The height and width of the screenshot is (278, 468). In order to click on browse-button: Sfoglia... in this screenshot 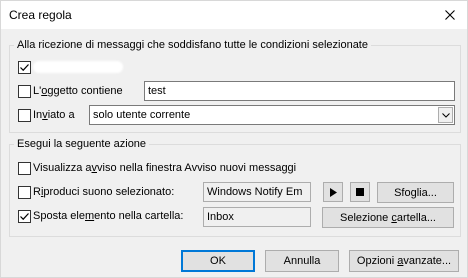, I will do `click(415, 192)`.